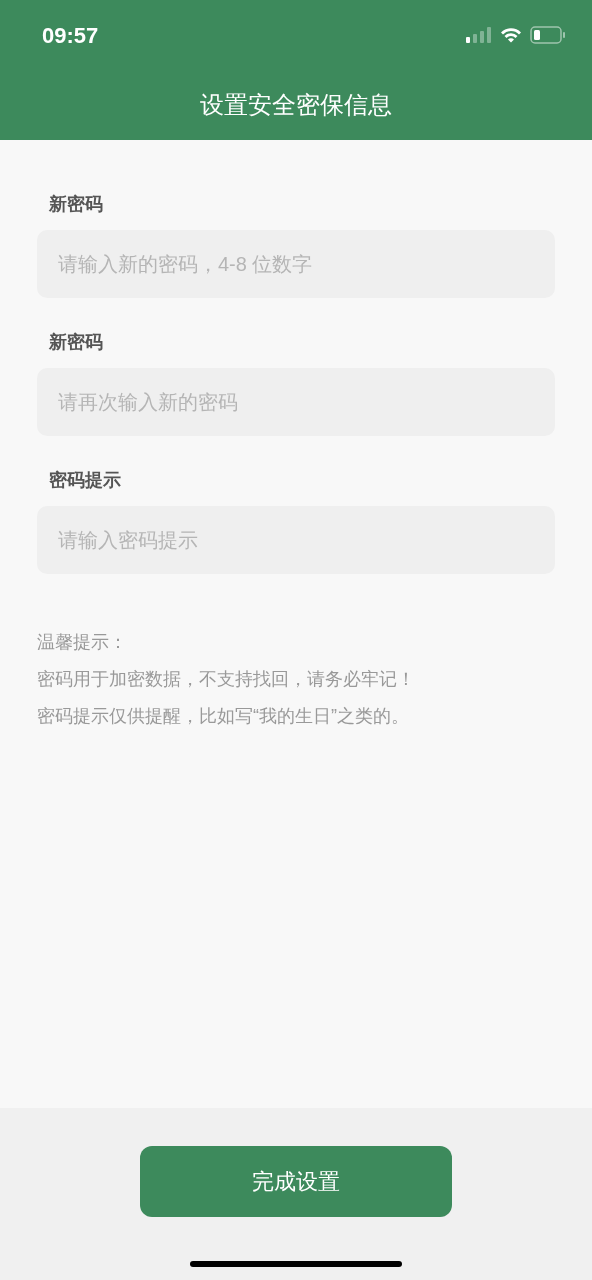 The image size is (592, 1280). I want to click on submit-button: 完成设置, so click(296, 1181).